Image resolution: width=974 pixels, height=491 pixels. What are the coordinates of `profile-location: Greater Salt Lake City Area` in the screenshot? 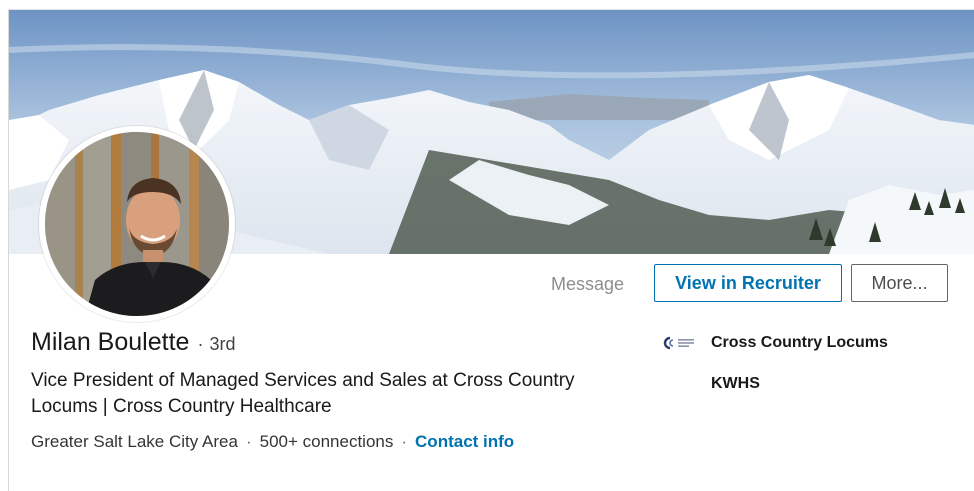 It's located at (134, 441).